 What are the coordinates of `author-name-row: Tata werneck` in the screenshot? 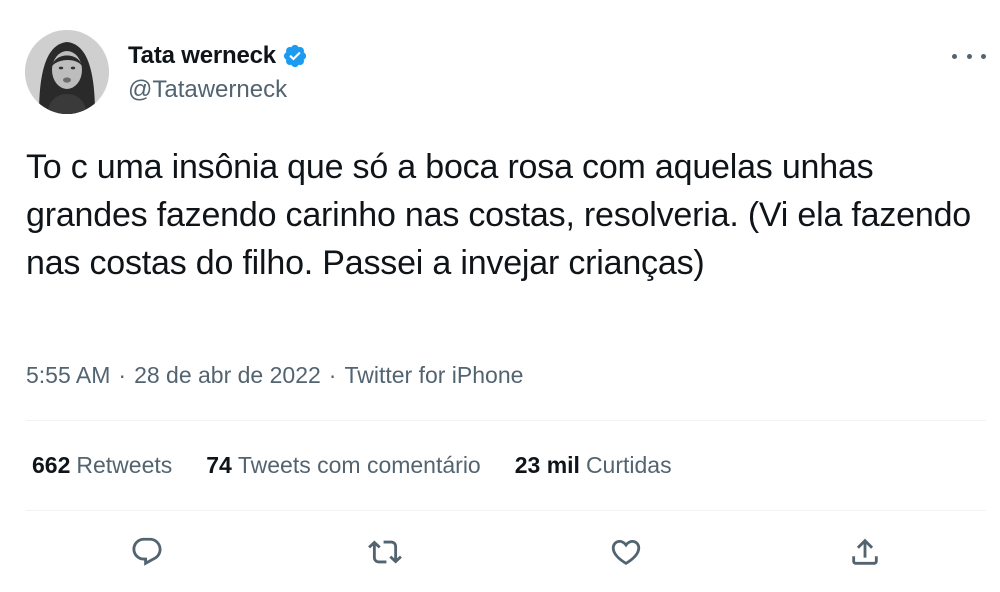 It's located at (218, 56).